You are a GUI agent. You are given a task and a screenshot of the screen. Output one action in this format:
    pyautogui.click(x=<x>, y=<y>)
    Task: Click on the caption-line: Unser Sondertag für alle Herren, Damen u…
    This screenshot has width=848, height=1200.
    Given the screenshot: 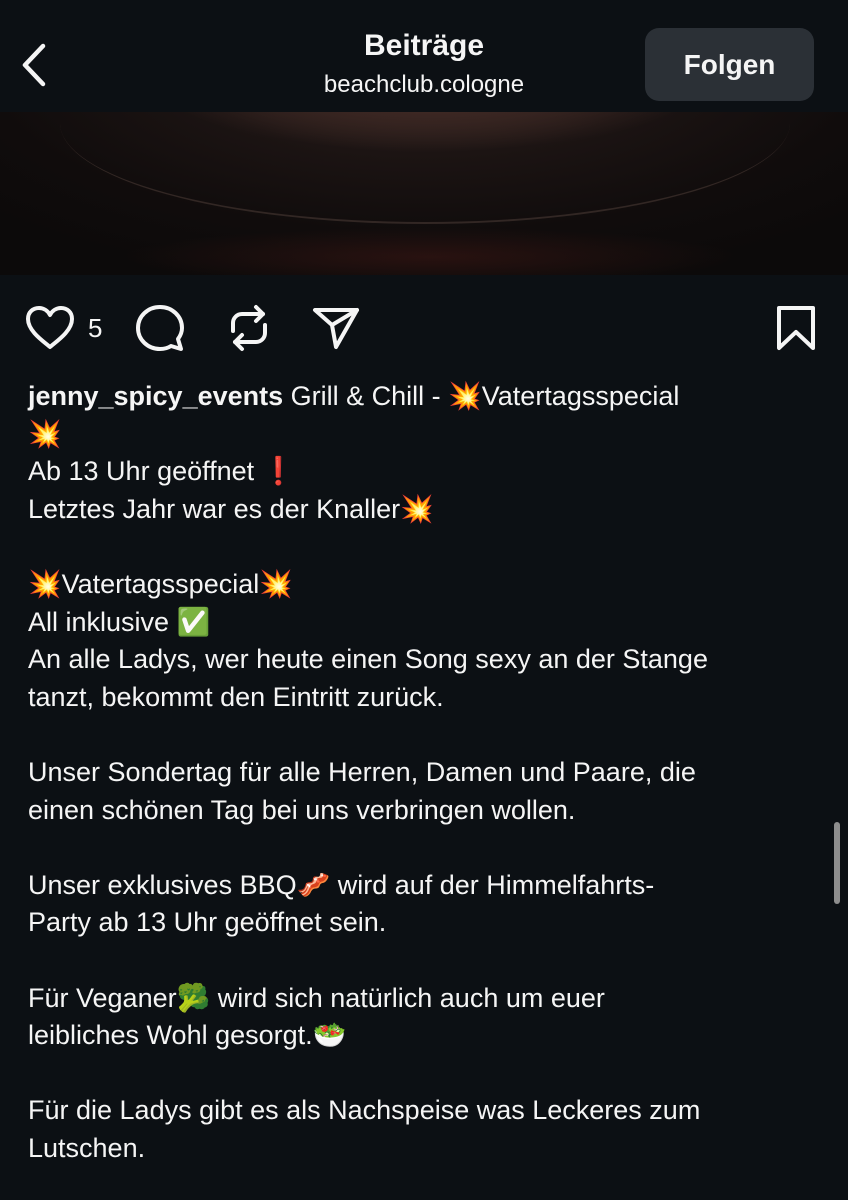 What is the action you would take?
    pyautogui.click(x=362, y=771)
    